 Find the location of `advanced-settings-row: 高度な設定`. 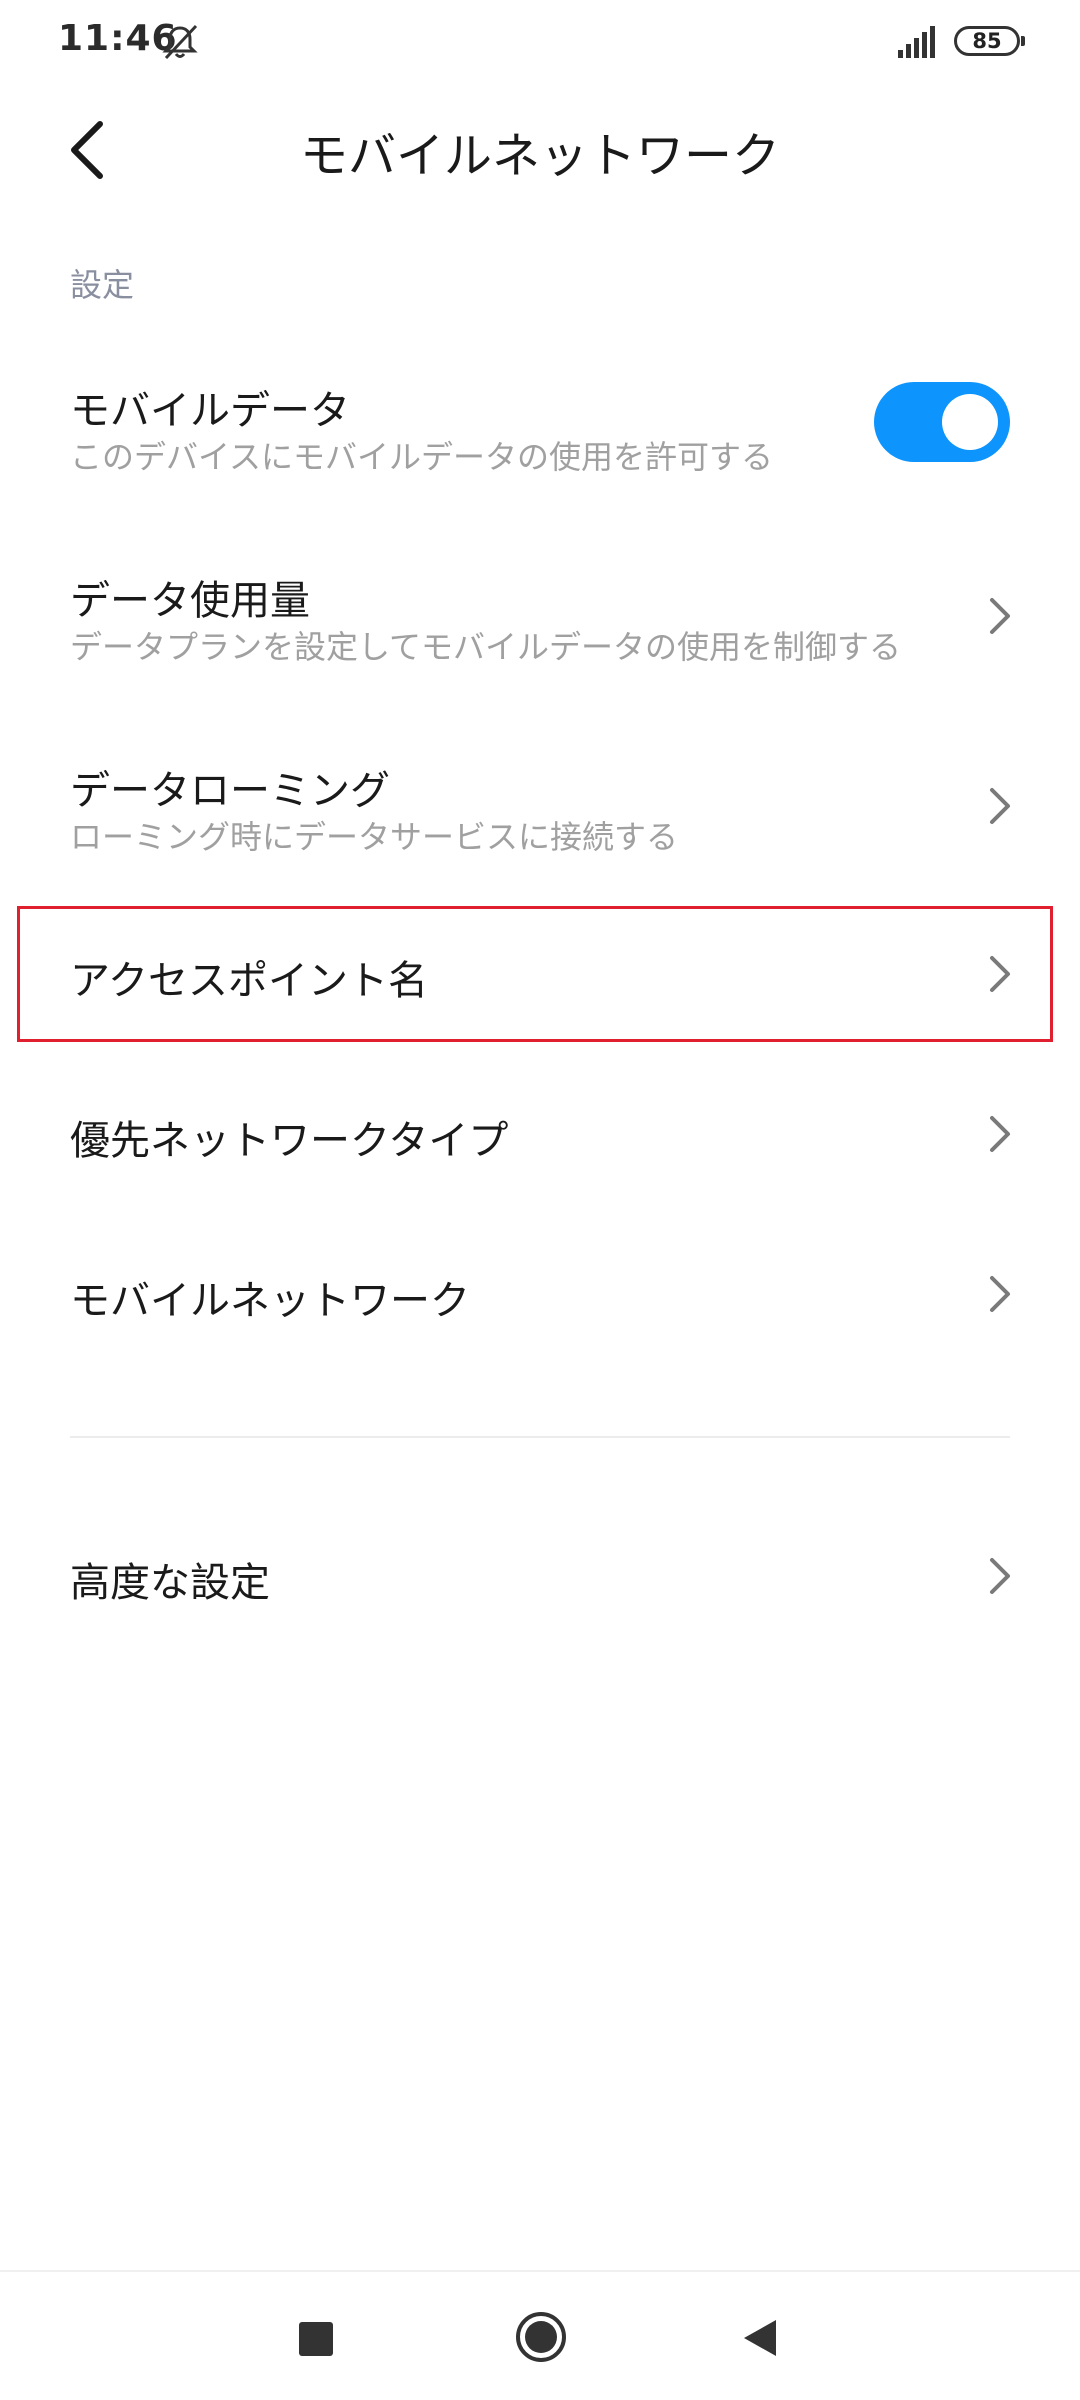

advanced-settings-row: 高度な設定 is located at coordinates (540, 1576).